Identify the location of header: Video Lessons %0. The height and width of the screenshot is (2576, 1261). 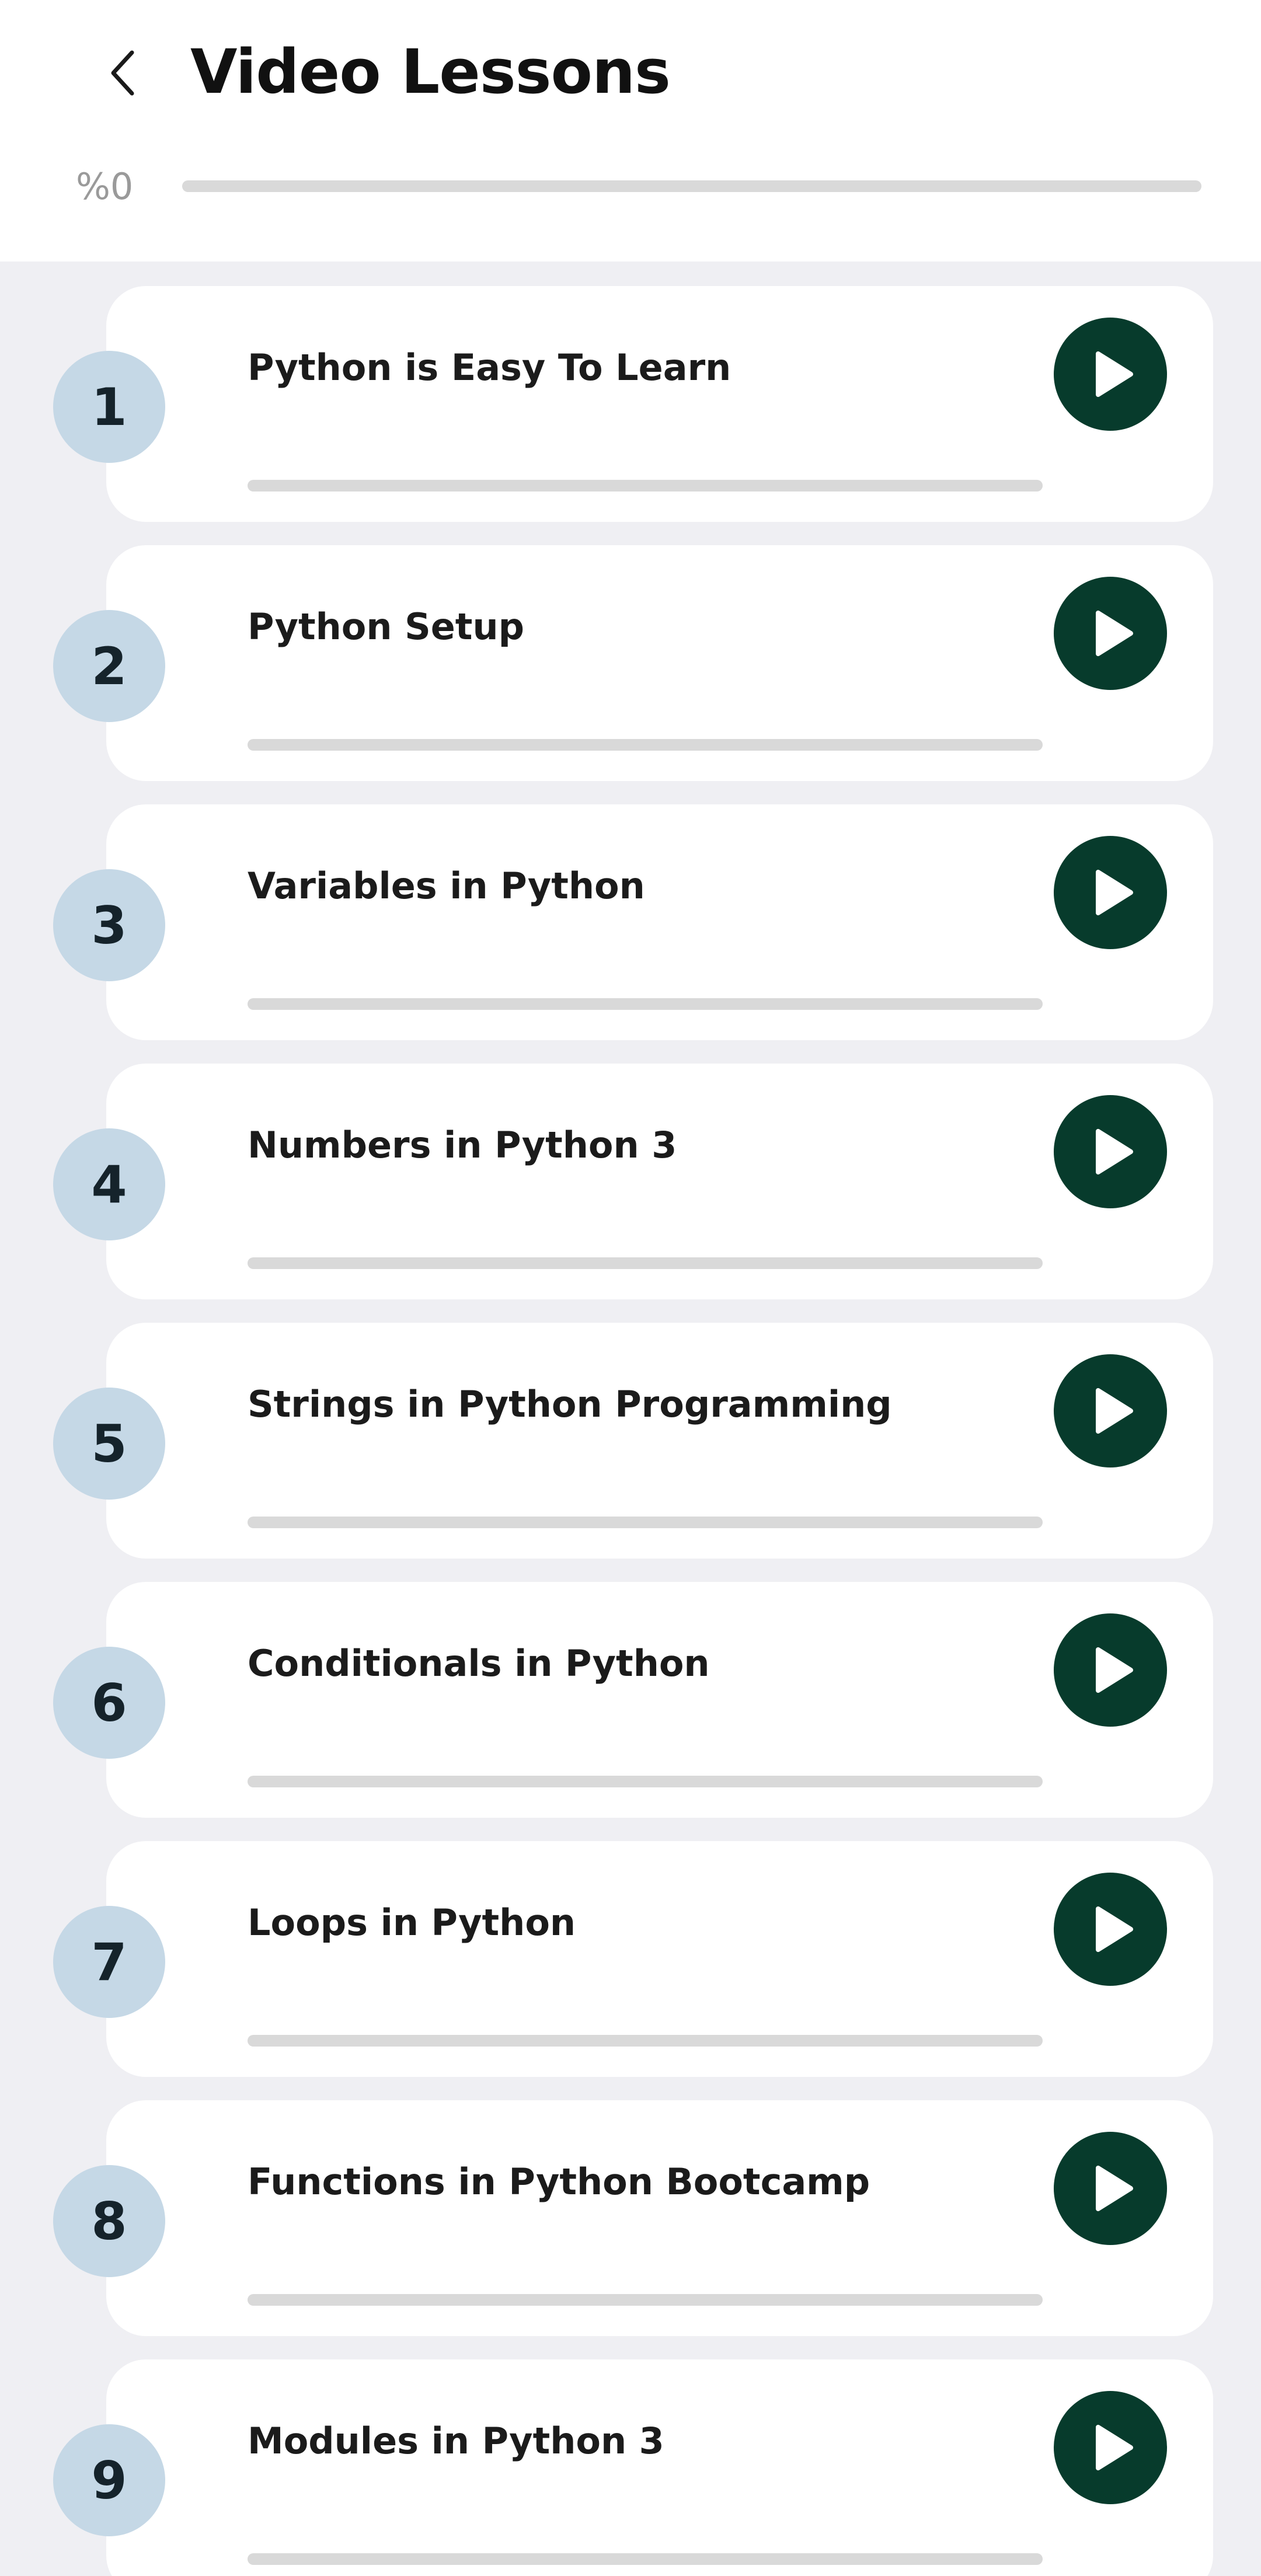
(630, 131).